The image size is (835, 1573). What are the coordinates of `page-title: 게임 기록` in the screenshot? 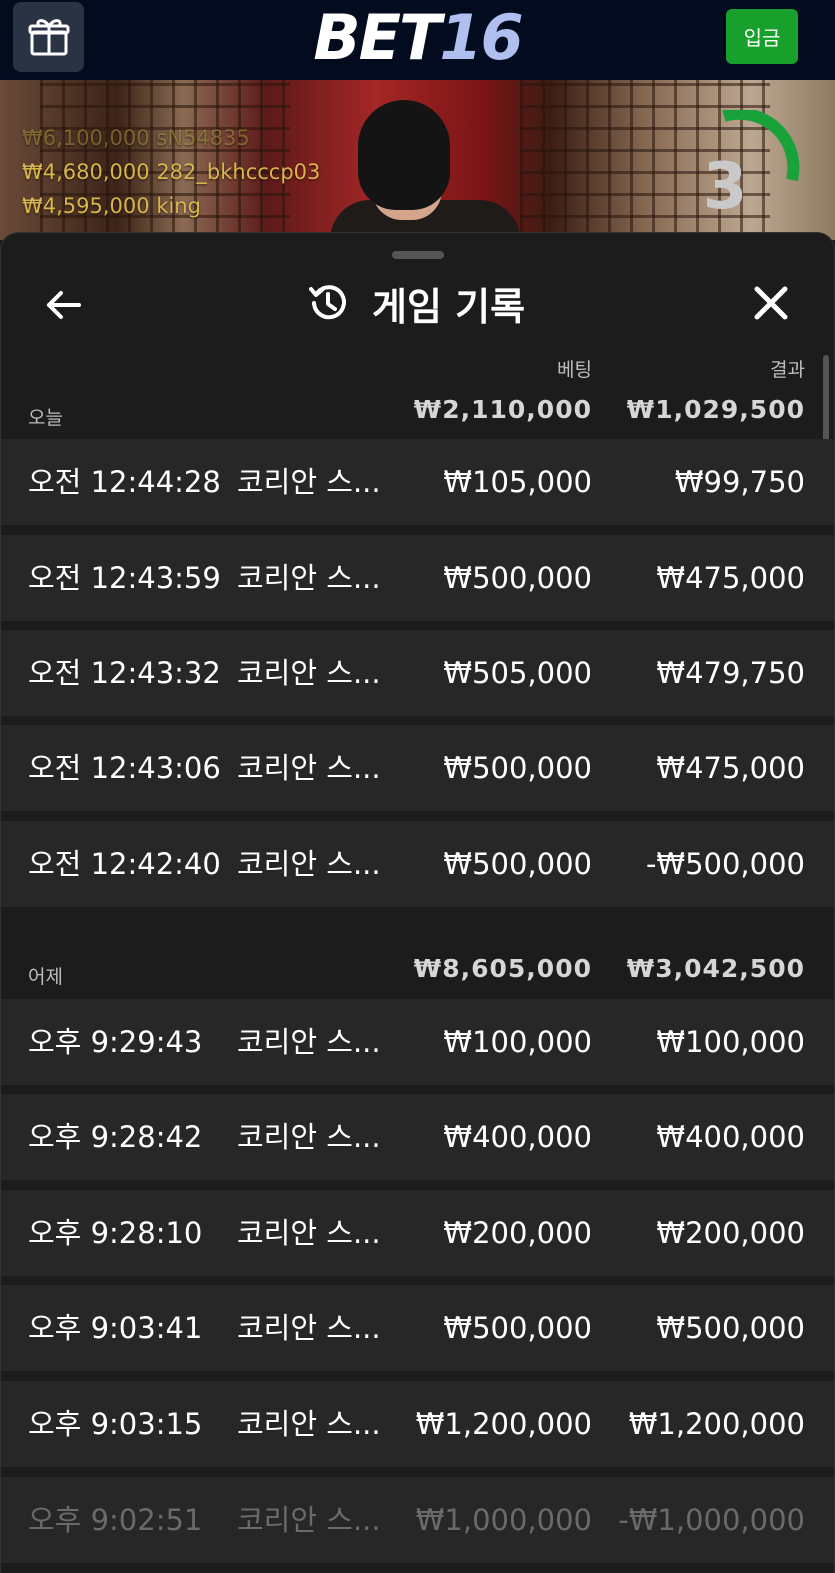 It's located at (449, 306).